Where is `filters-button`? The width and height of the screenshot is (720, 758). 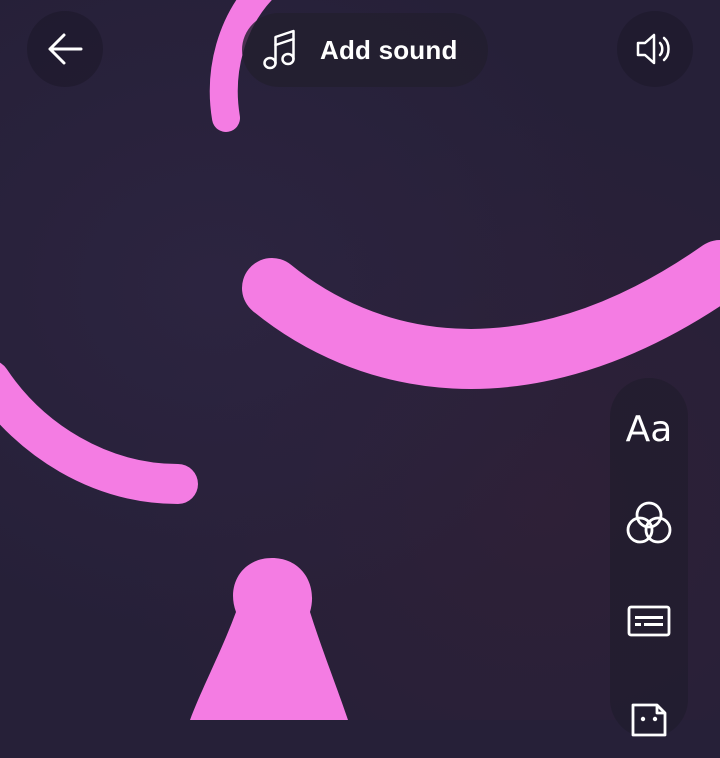
filters-button is located at coordinates (649, 523).